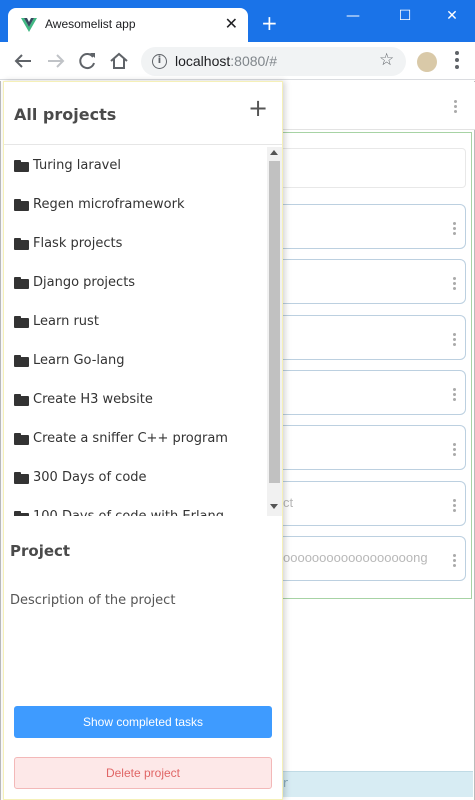 The height and width of the screenshot is (800, 475). Describe the element at coordinates (378, 784) in the screenshot. I see `app-footer: r` at that location.